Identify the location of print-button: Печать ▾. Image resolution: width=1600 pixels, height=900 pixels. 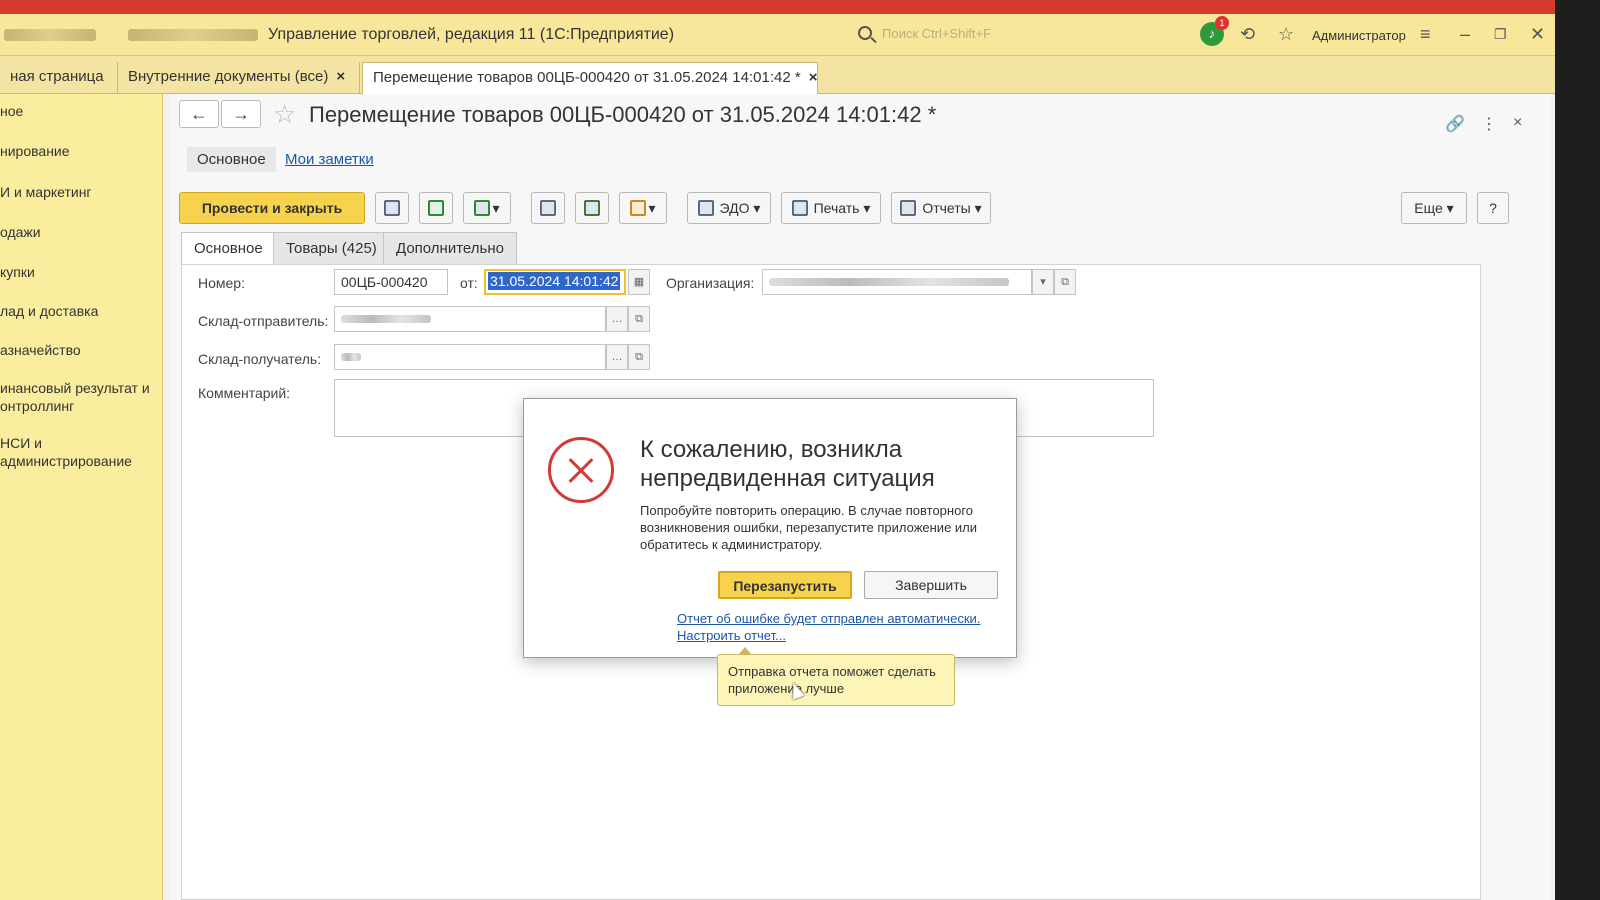
(831, 208).